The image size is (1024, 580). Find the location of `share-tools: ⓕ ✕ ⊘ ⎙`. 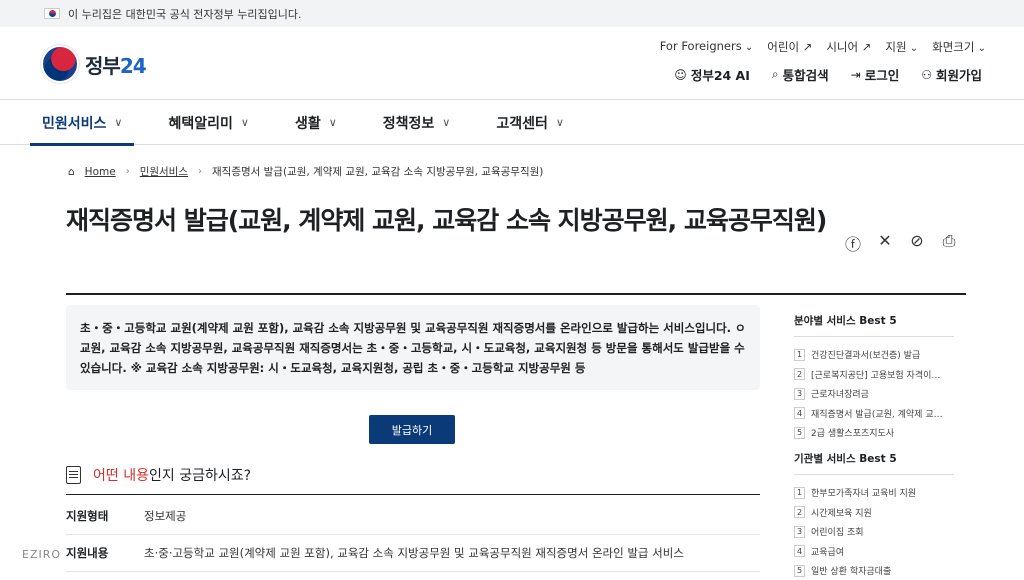

share-tools: ⓕ ✕ ⊘ ⎙ is located at coordinates (901, 243).